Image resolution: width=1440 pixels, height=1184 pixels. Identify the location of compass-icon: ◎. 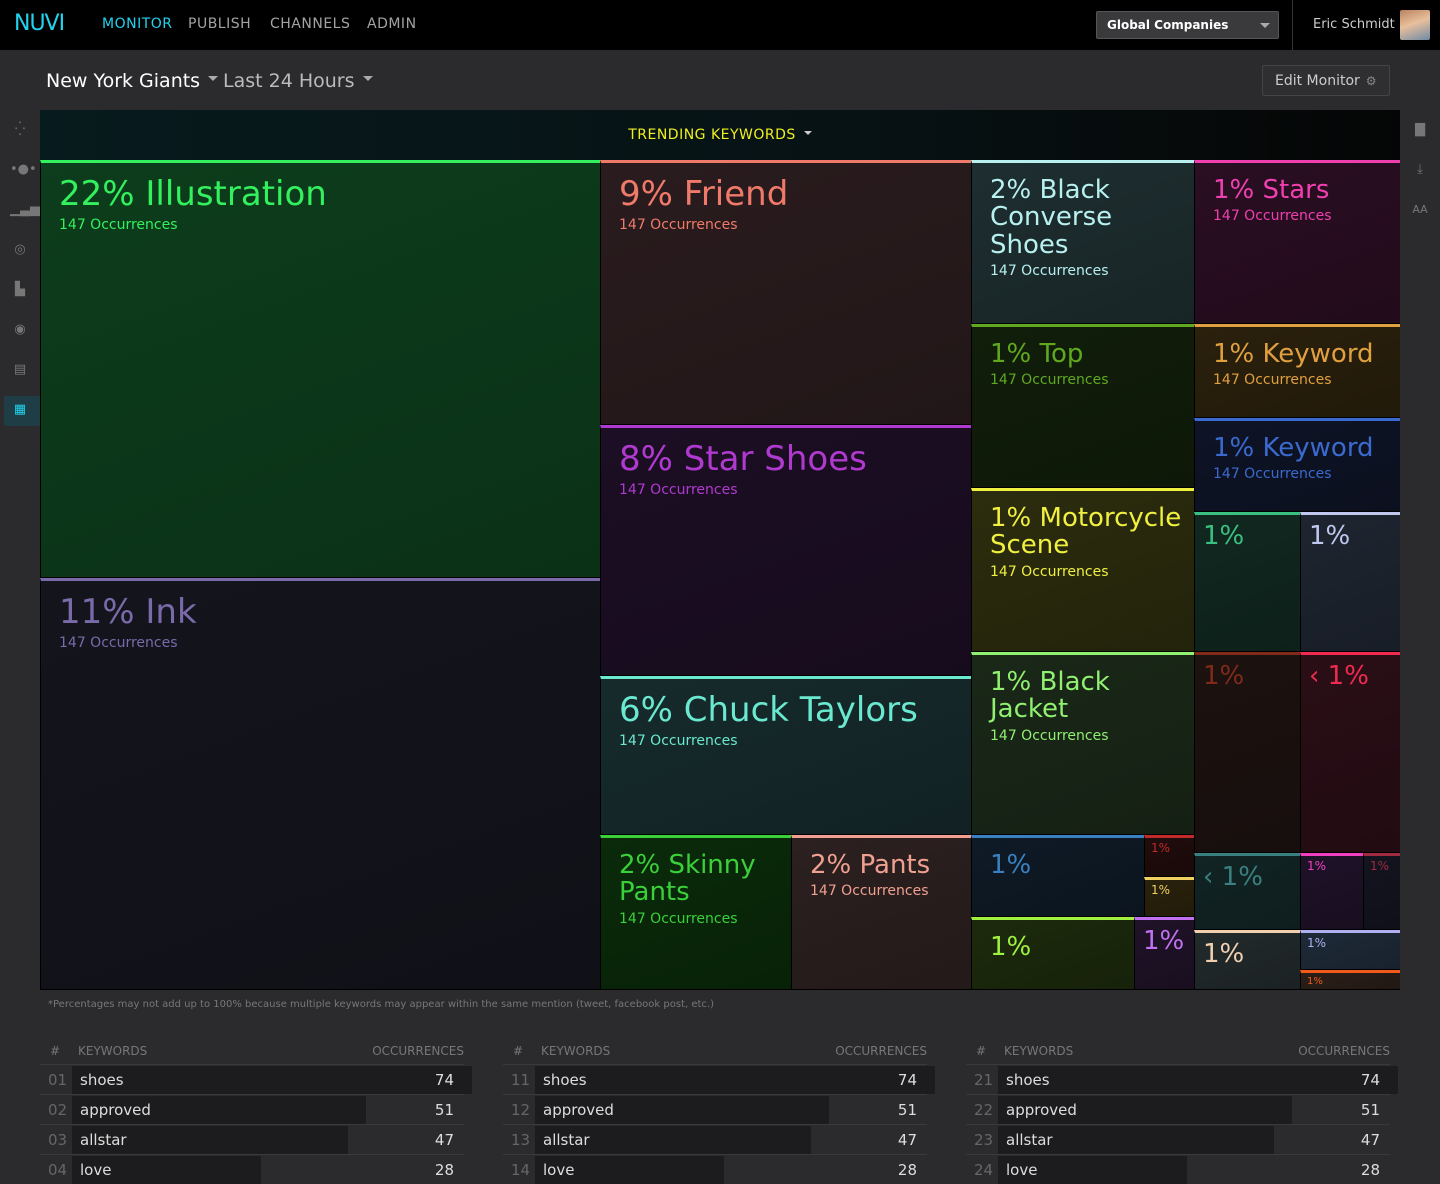
(20, 250).